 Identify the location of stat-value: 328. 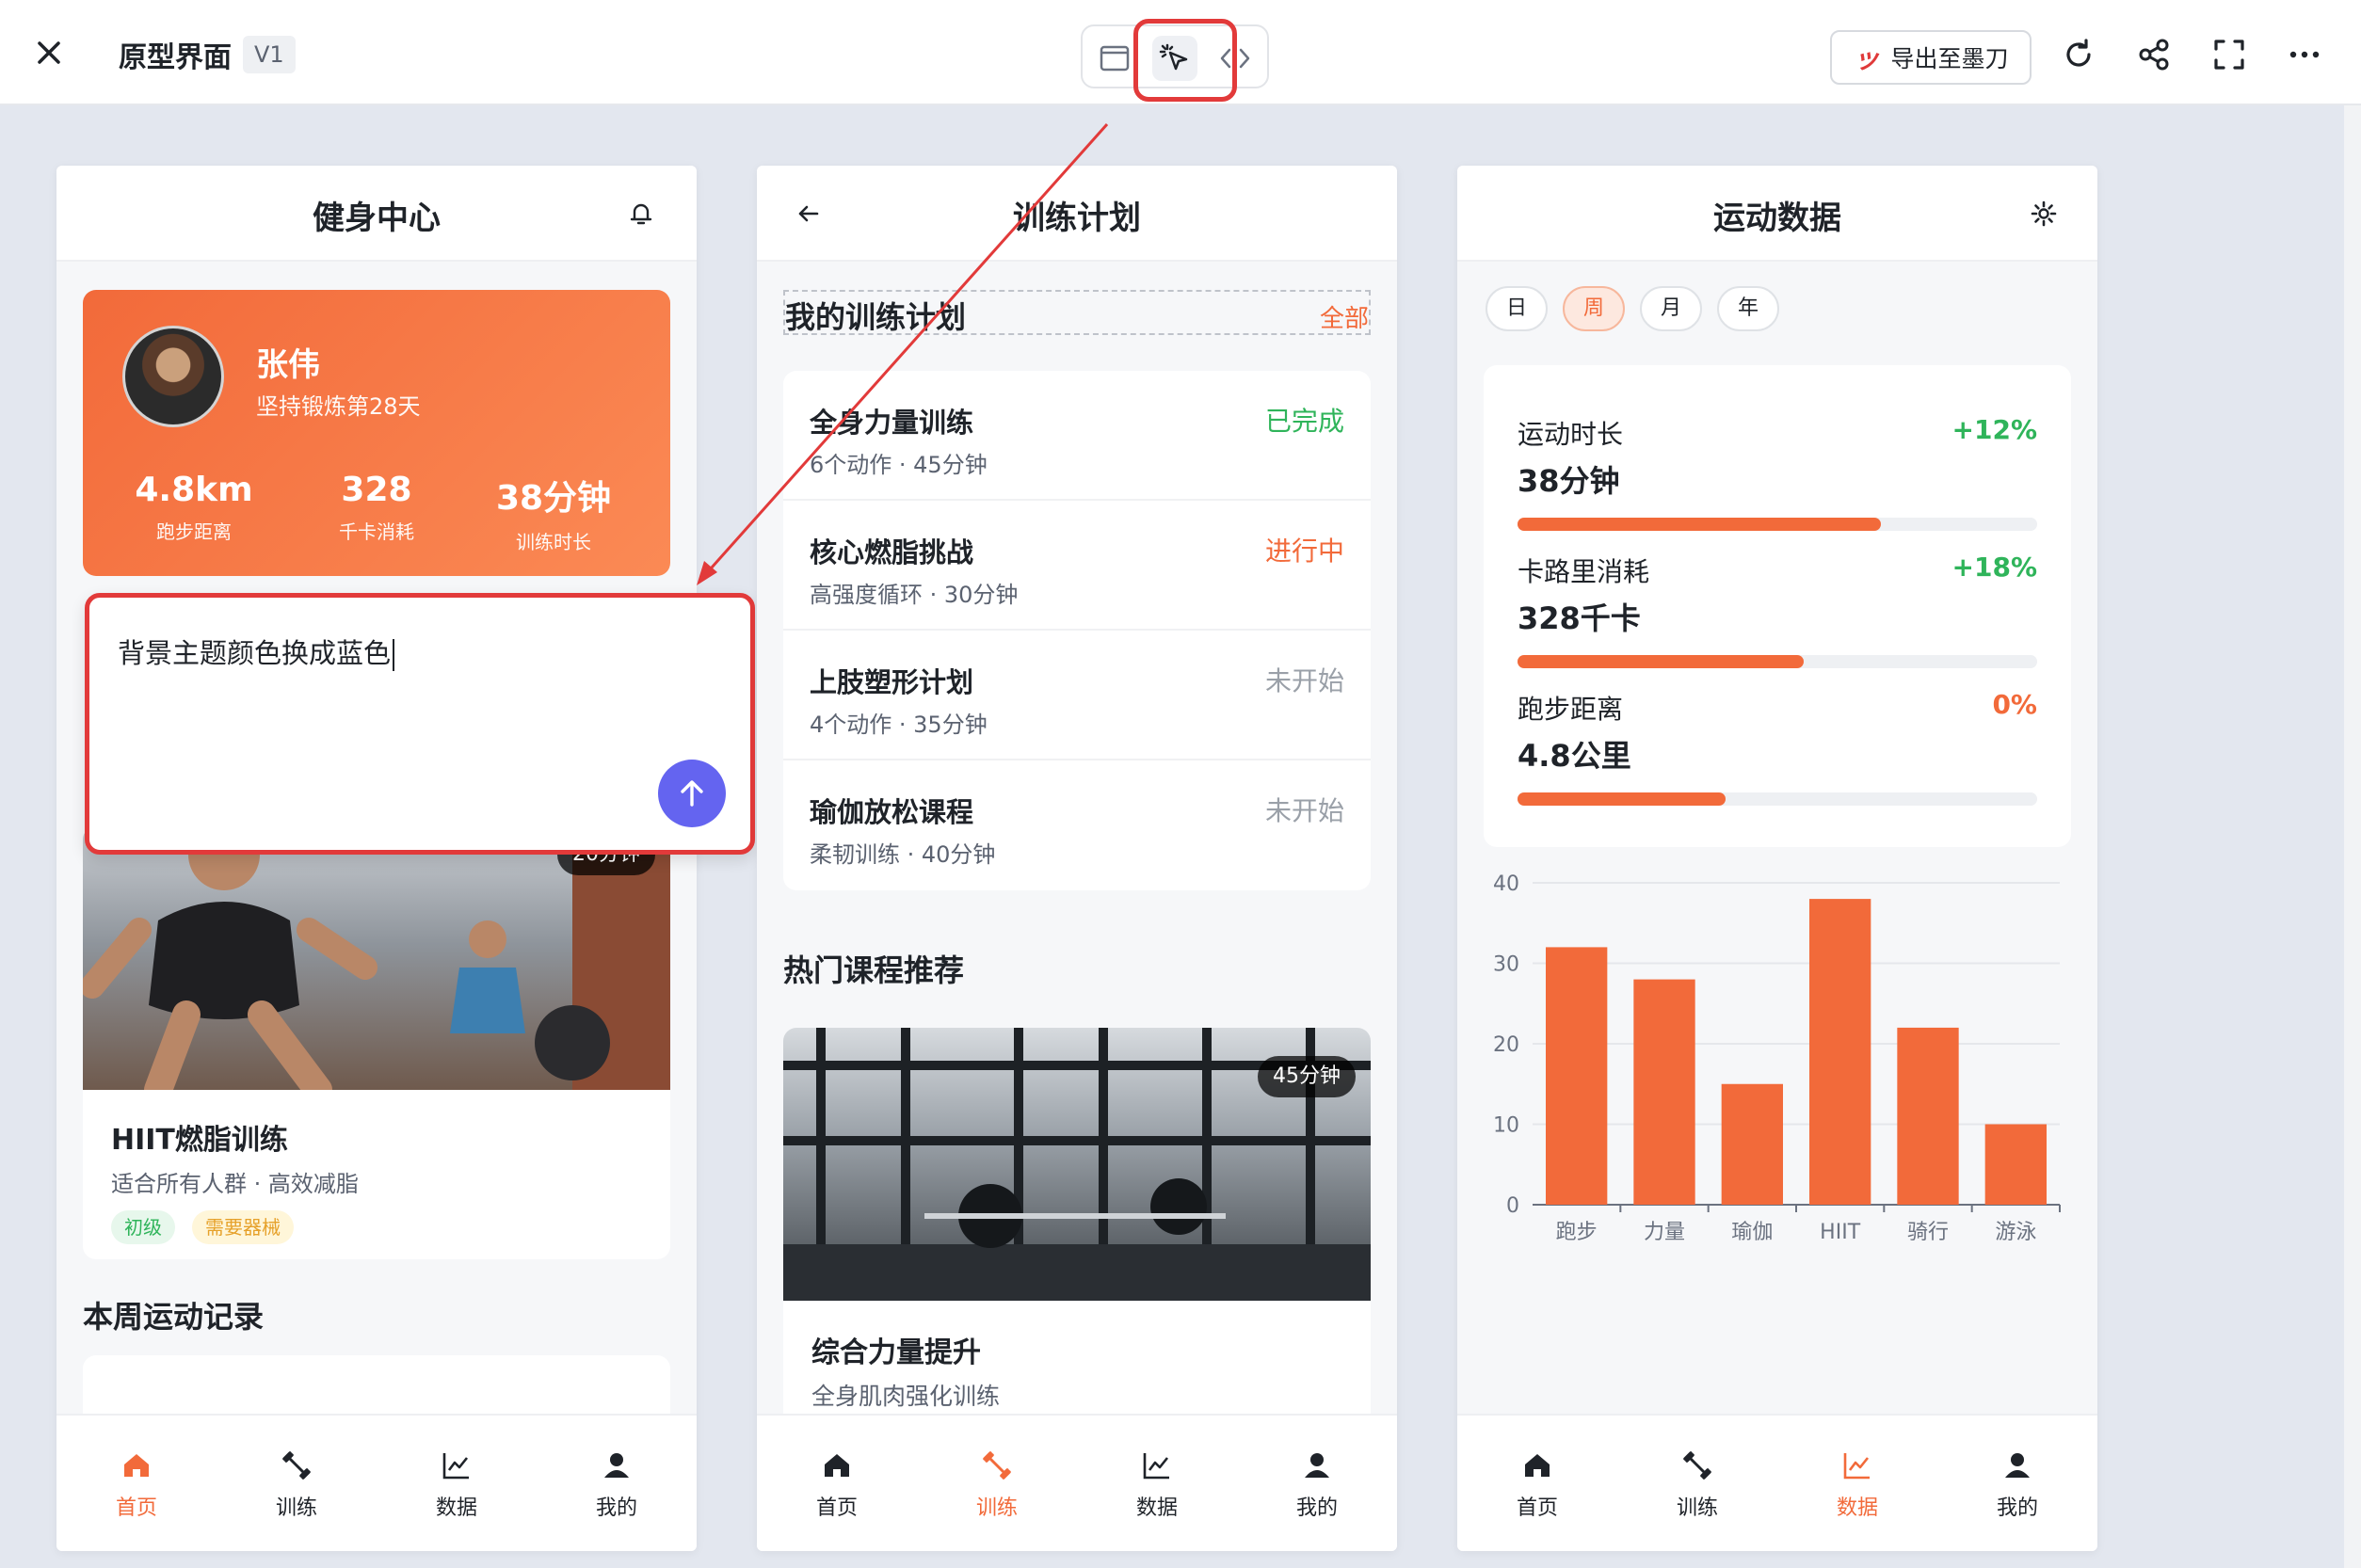
(376, 490).